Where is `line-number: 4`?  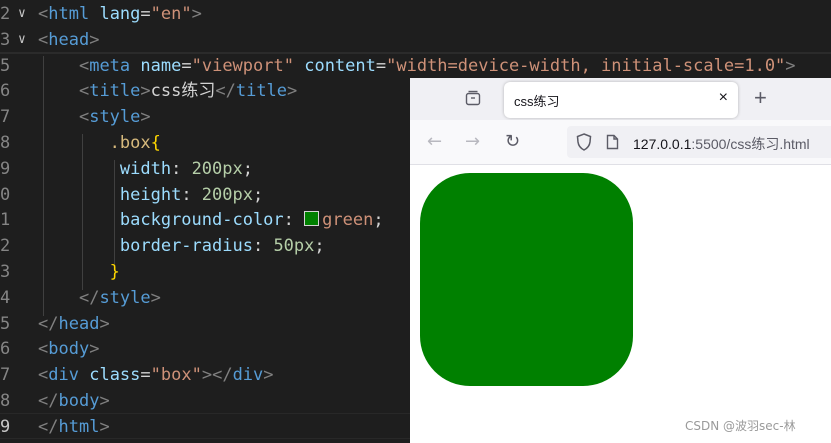
line-number: 4 is located at coordinates (5, 297).